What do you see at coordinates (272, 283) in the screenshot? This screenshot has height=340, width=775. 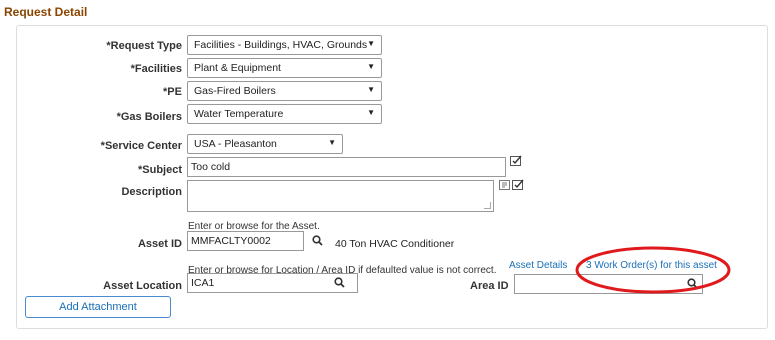 I see `asset-location-input: ICA1` at bounding box center [272, 283].